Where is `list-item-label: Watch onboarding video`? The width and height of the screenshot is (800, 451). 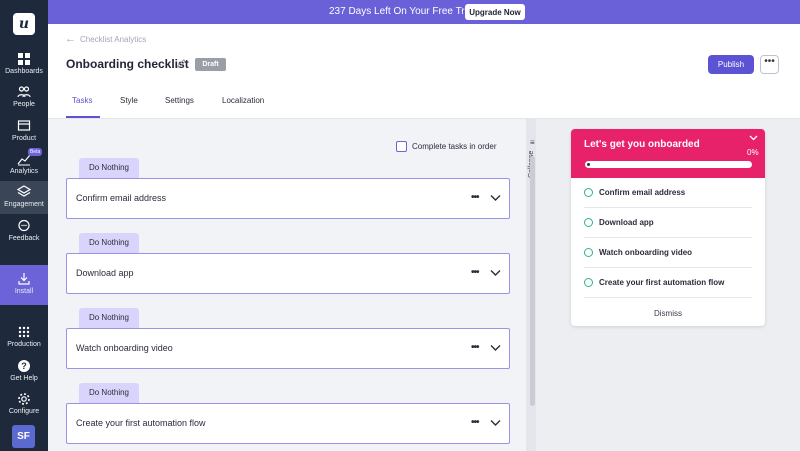
list-item-label: Watch onboarding video is located at coordinates (646, 252).